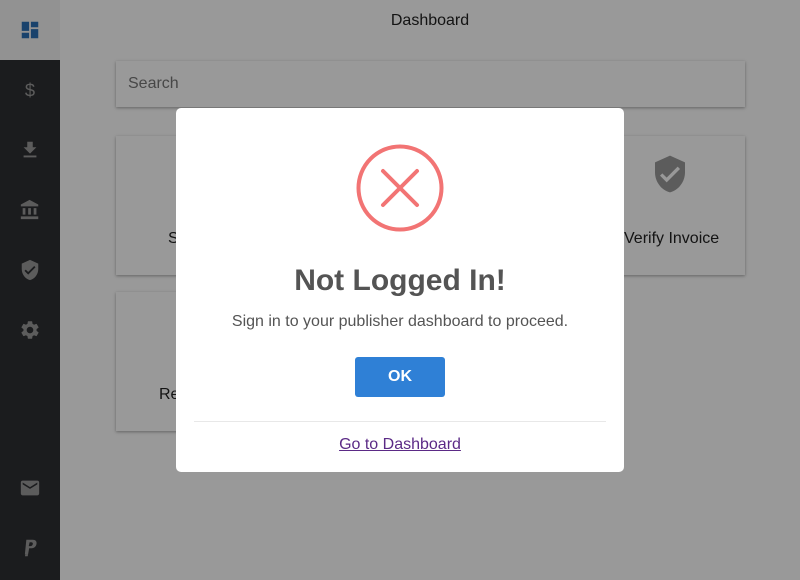 The width and height of the screenshot is (800, 580). Describe the element at coordinates (400, 445) in the screenshot. I see `go-to-dashboard-link: Go to Dashboard` at that location.